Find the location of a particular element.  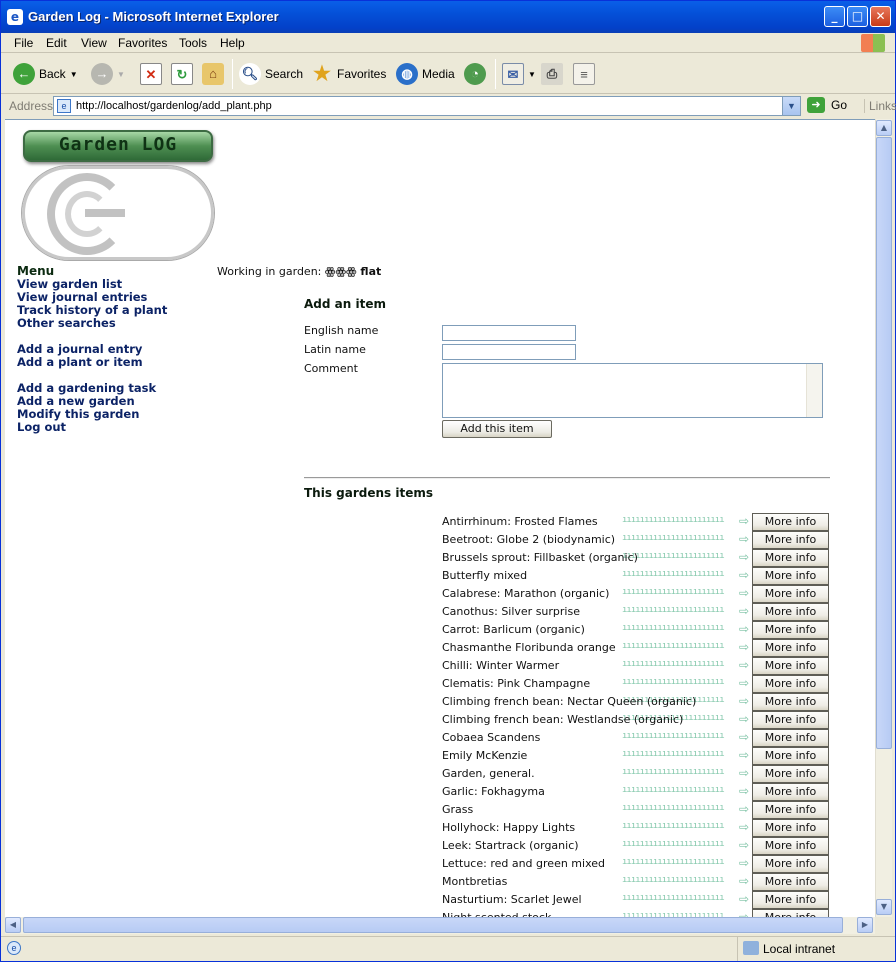

nav-log-out: Log out is located at coordinates (92, 427).